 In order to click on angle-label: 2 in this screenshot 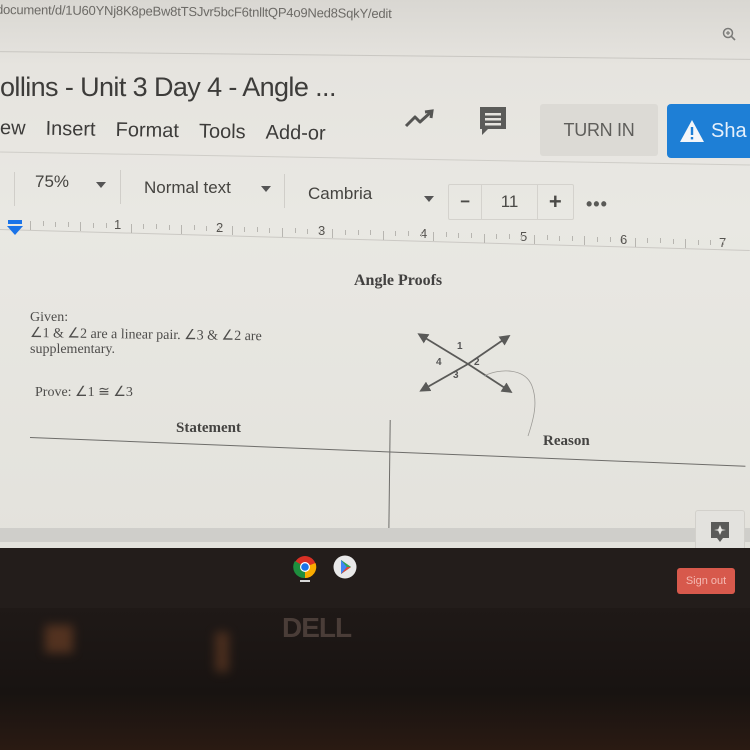, I will do `click(477, 362)`.